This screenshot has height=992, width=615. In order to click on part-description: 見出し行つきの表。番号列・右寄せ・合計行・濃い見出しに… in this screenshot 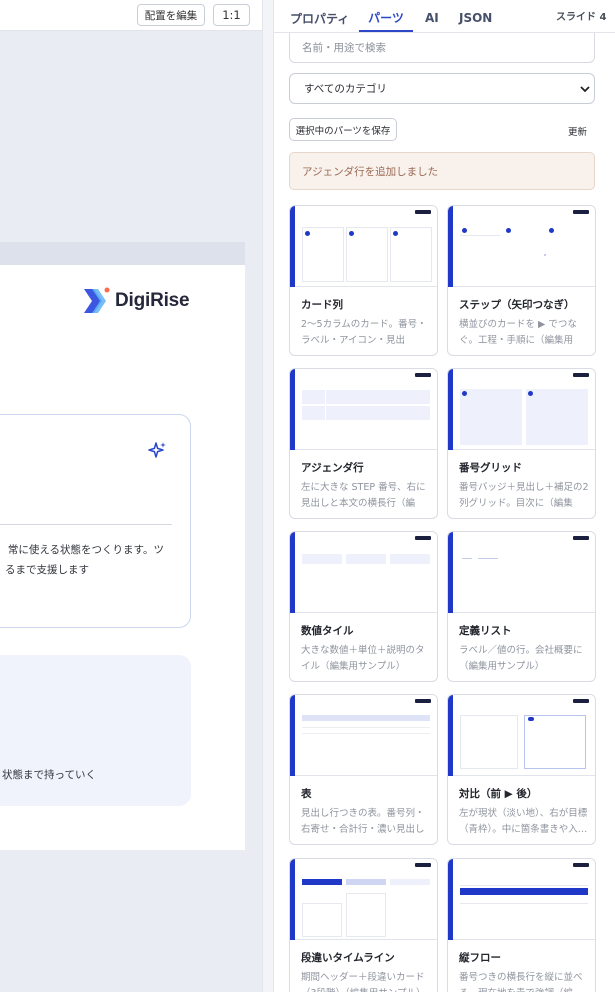, I will do `click(363, 821)`.